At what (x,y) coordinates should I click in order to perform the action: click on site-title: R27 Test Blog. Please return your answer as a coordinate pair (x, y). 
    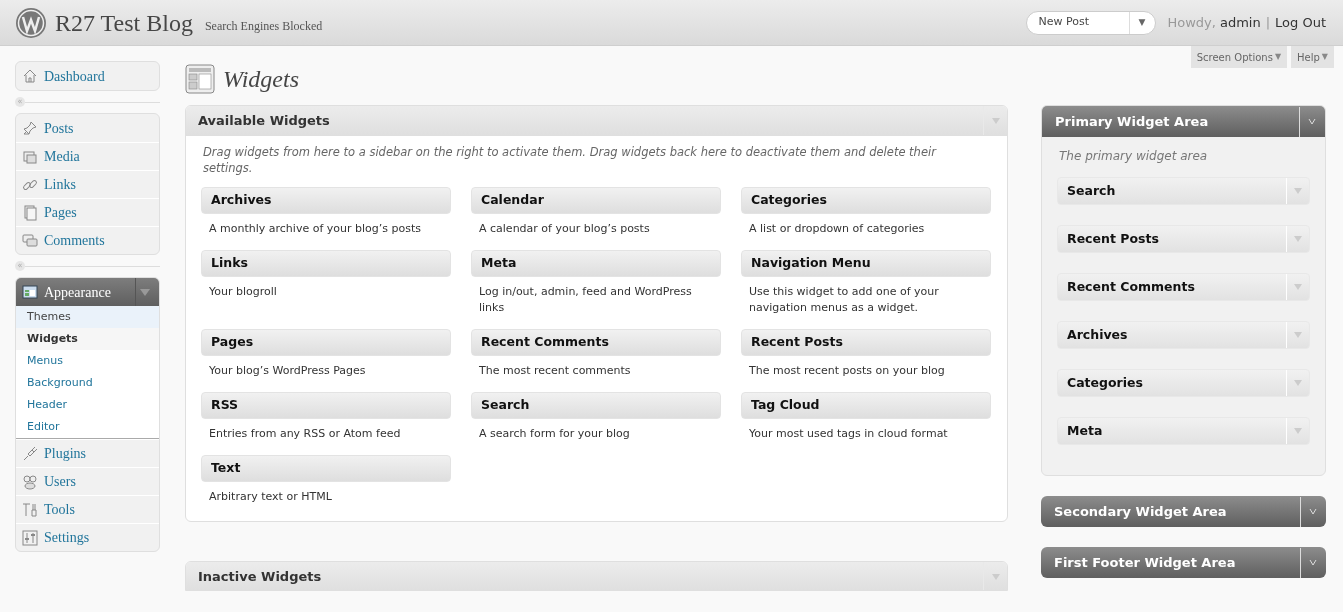
    Looking at the image, I should click on (124, 22).